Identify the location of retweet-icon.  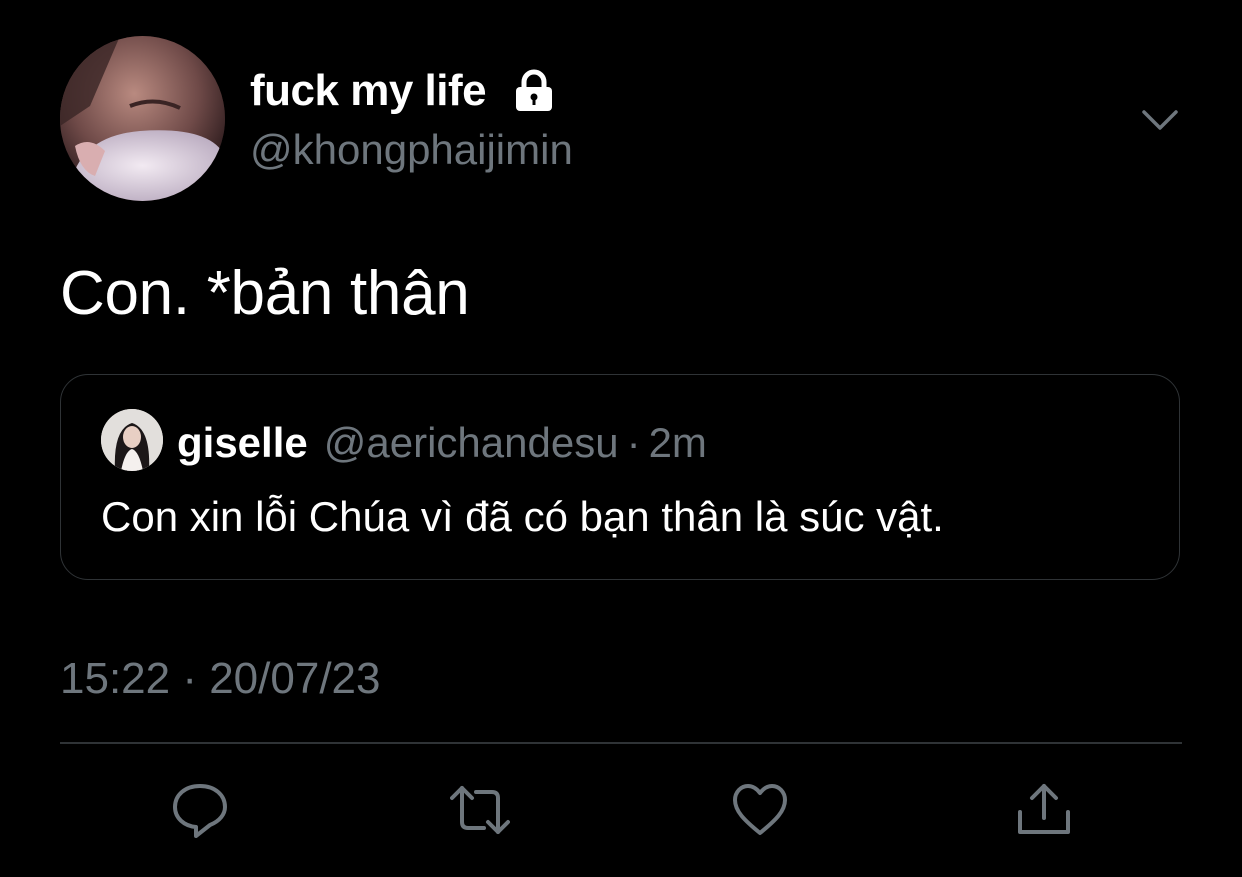
(480, 810).